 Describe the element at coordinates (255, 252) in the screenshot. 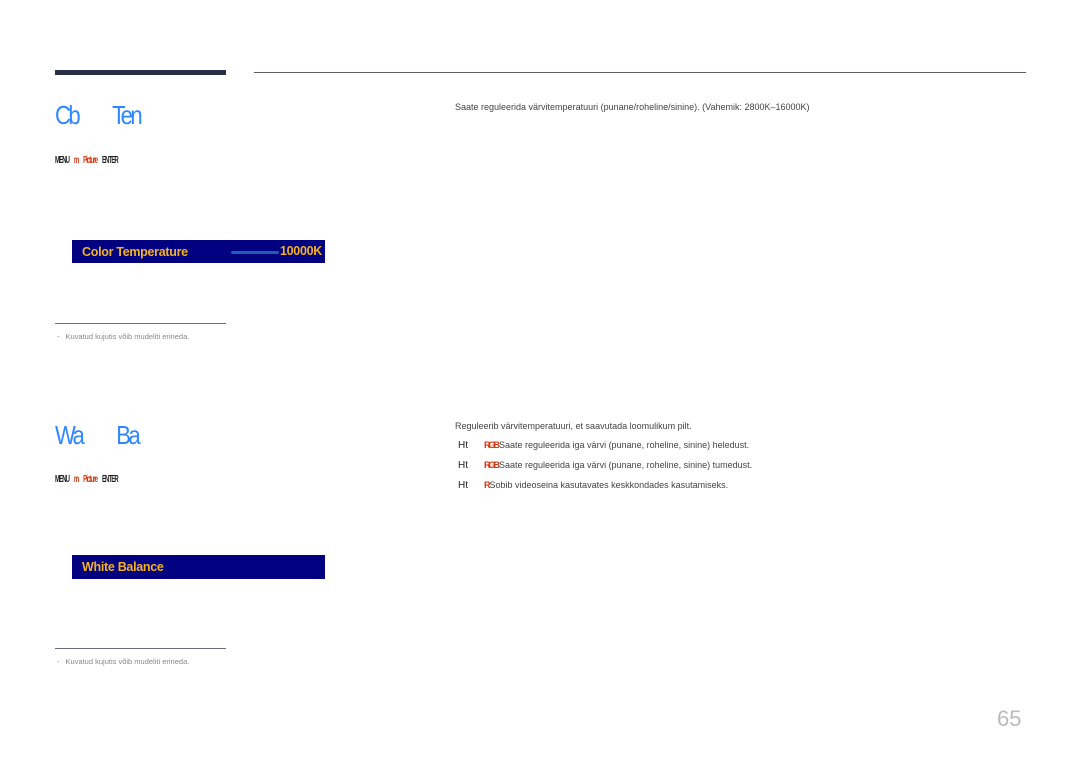

I see `osd-slider-bar` at that location.